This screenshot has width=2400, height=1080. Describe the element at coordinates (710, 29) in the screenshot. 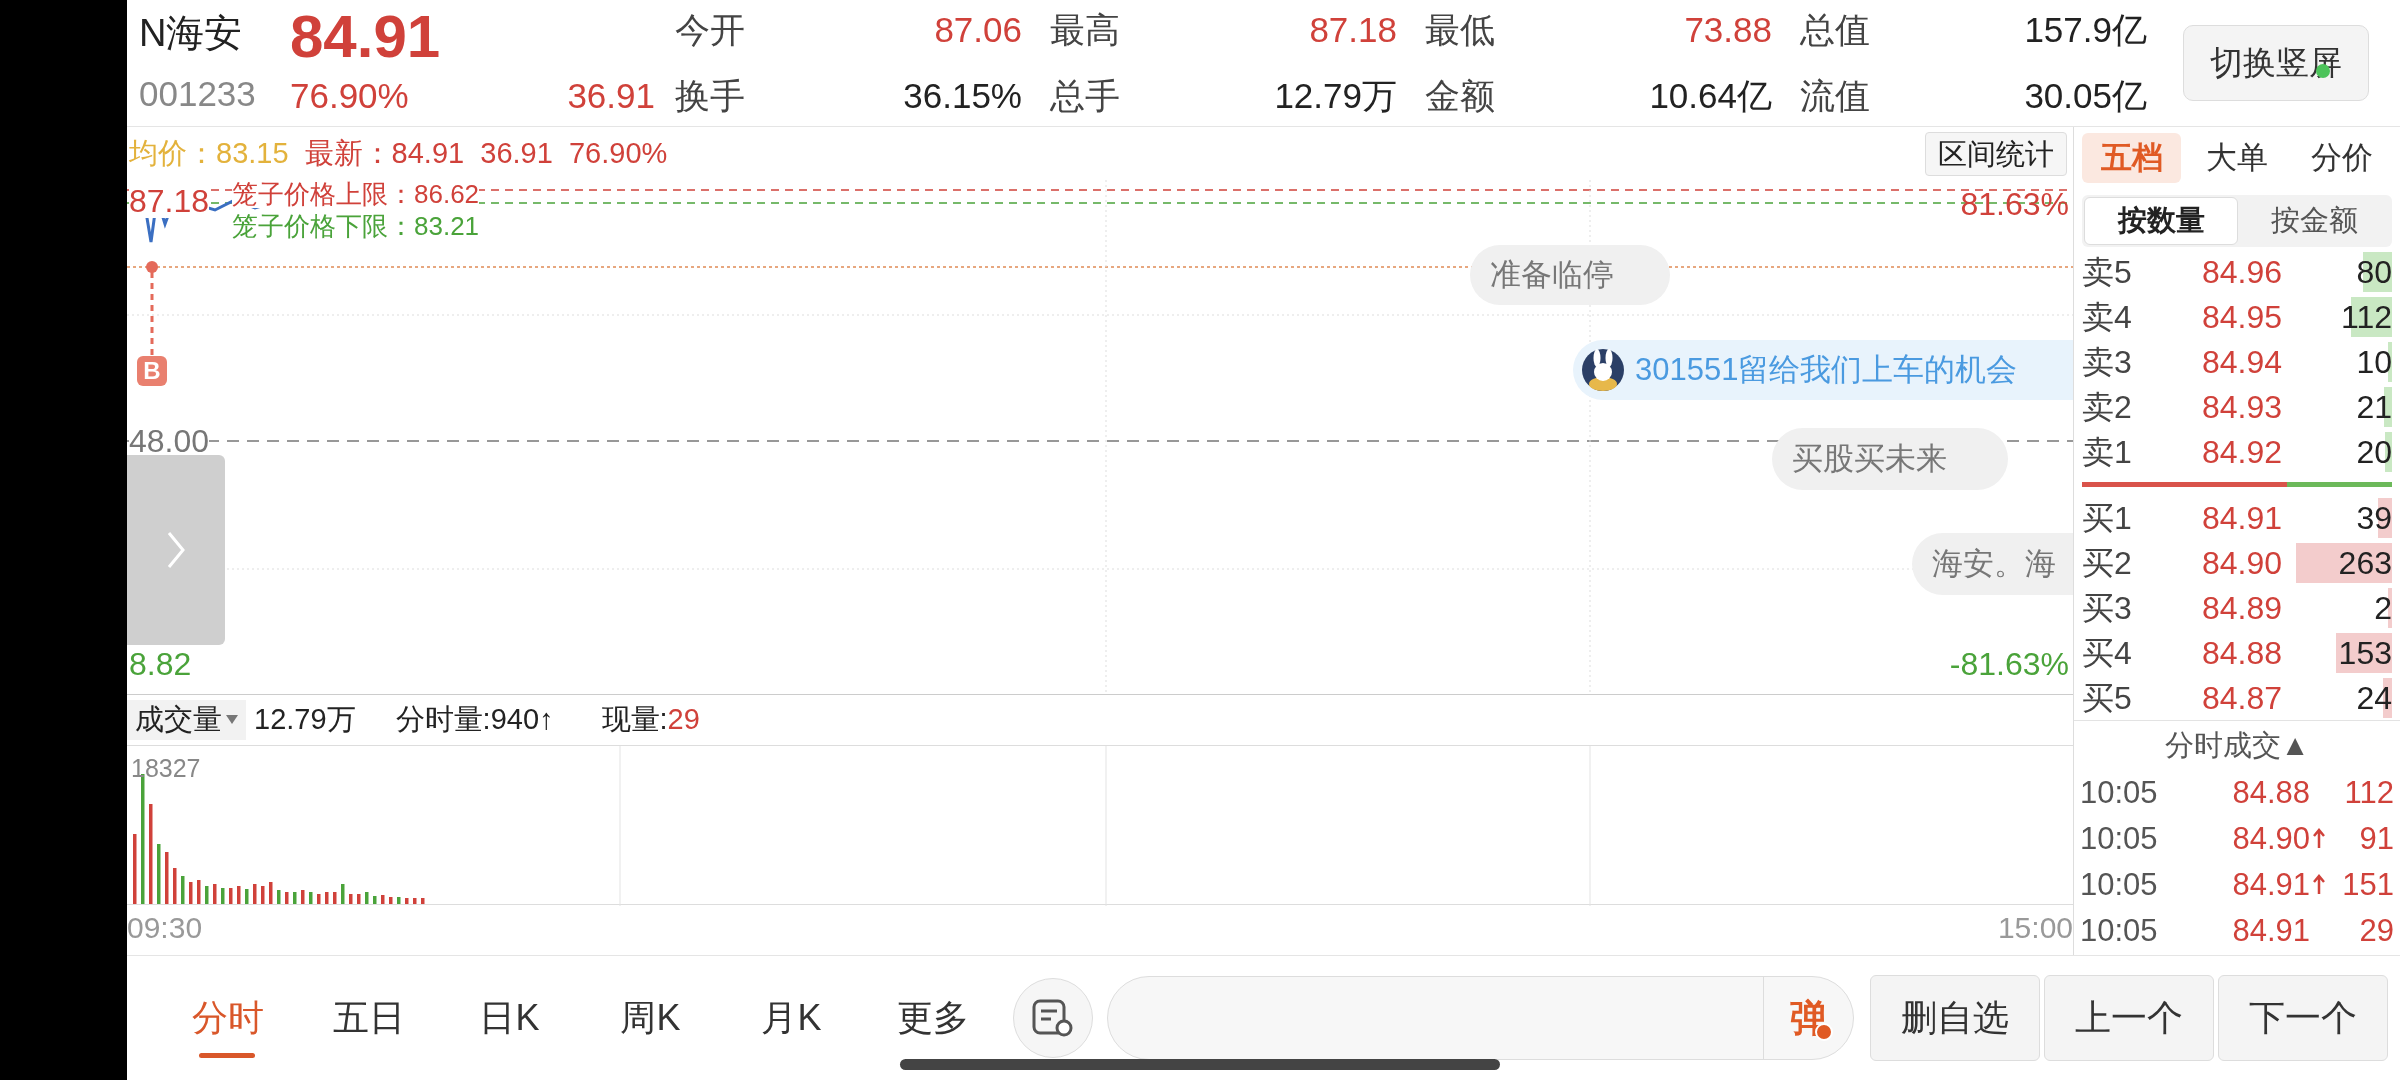

I see `stat-label: 今开` at that location.